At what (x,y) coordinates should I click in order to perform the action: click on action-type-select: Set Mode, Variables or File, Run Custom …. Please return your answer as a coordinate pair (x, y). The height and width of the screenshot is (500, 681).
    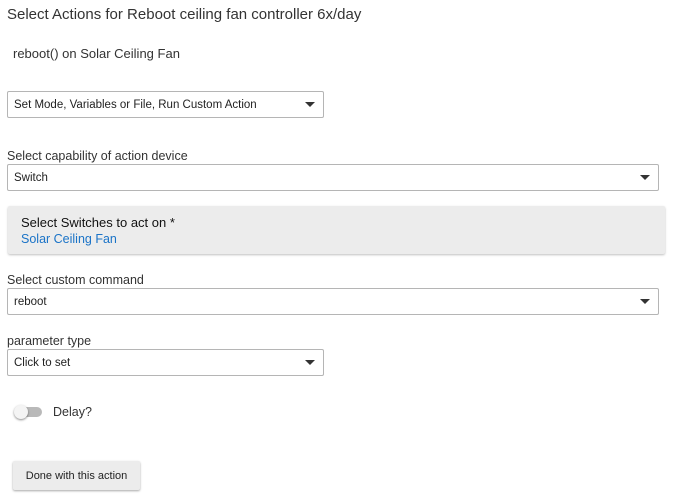
    Looking at the image, I should click on (165, 104).